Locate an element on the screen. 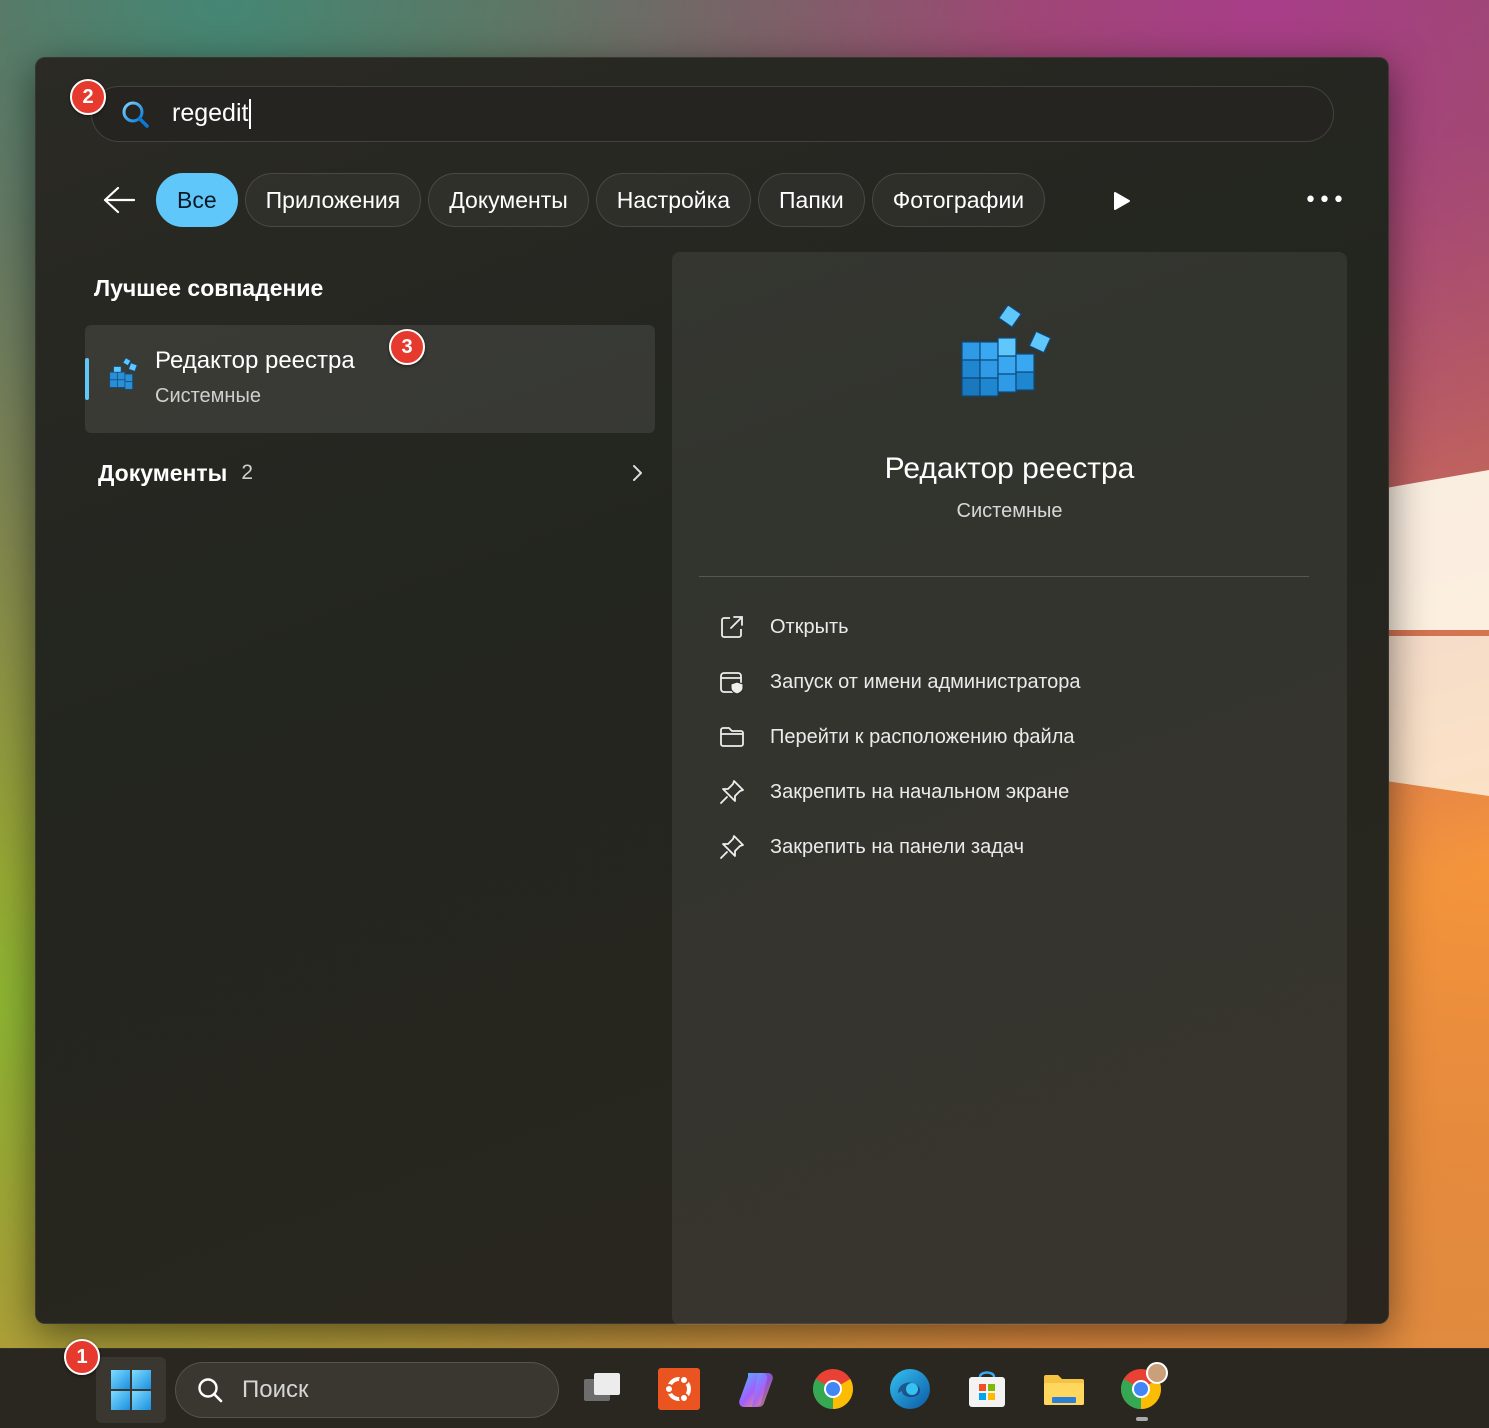 The width and height of the screenshot is (1489, 1428). action-open: Открыть is located at coordinates (783, 627).